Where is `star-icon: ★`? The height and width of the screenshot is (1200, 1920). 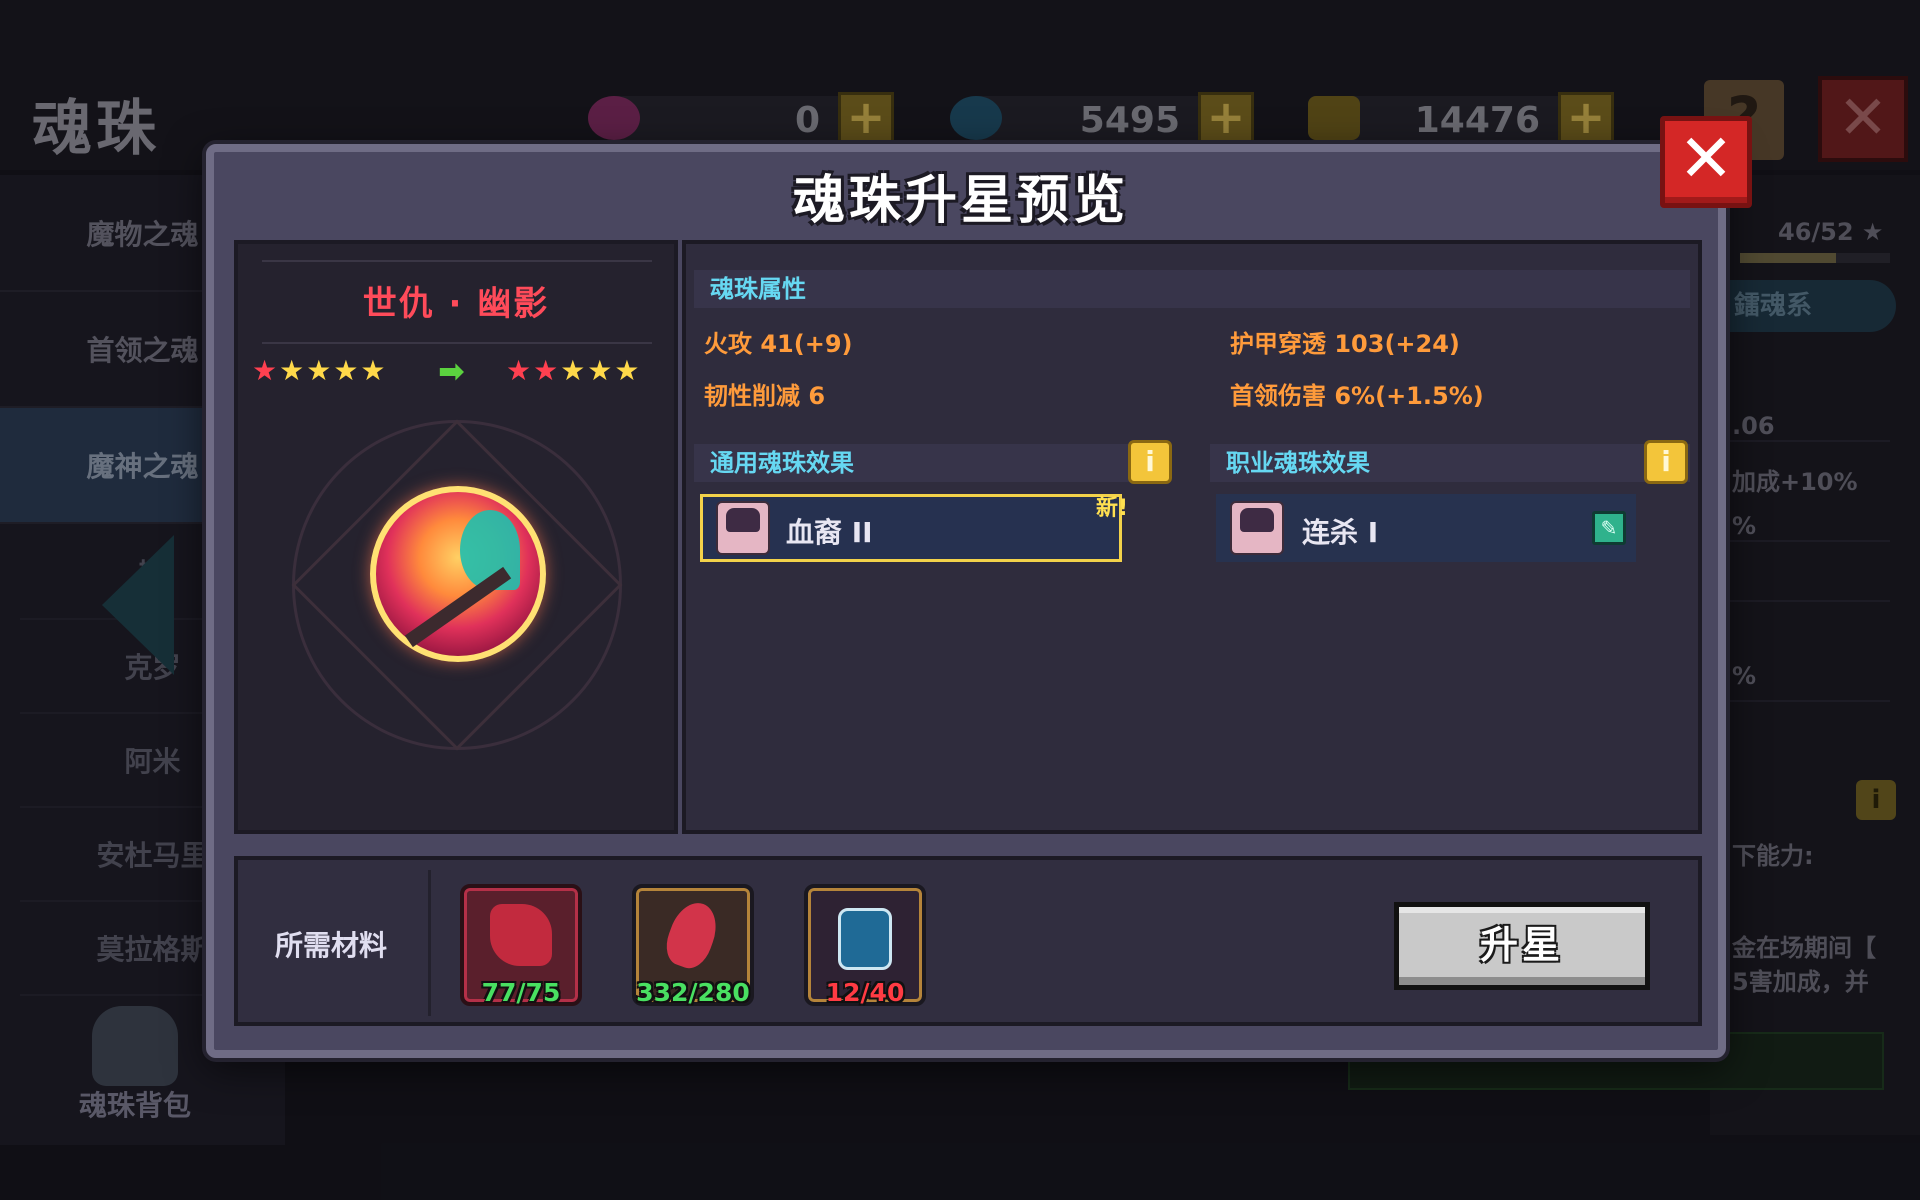
star-icon: ★ is located at coordinates (266, 370).